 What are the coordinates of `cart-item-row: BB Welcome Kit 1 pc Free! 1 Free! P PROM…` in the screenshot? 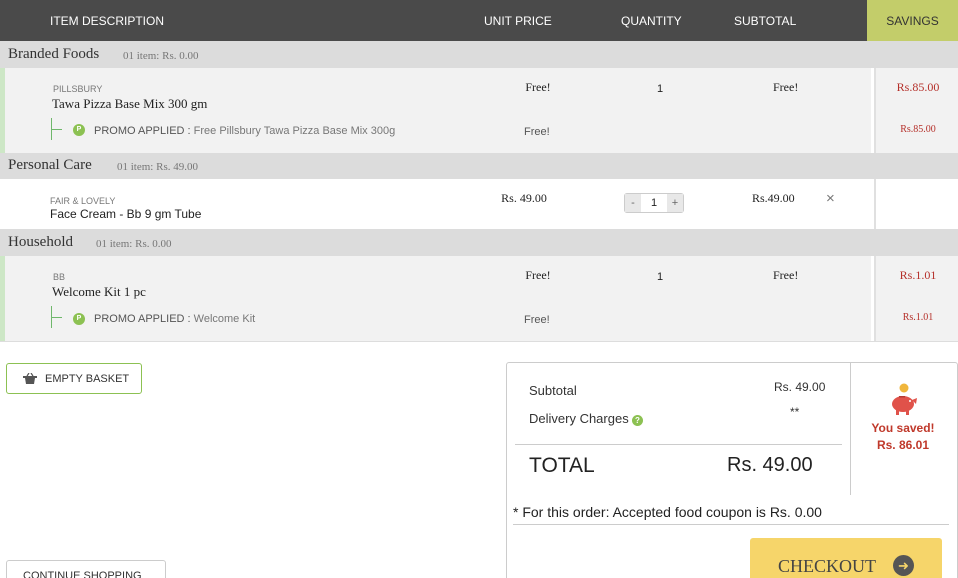 It's located at (435, 298).